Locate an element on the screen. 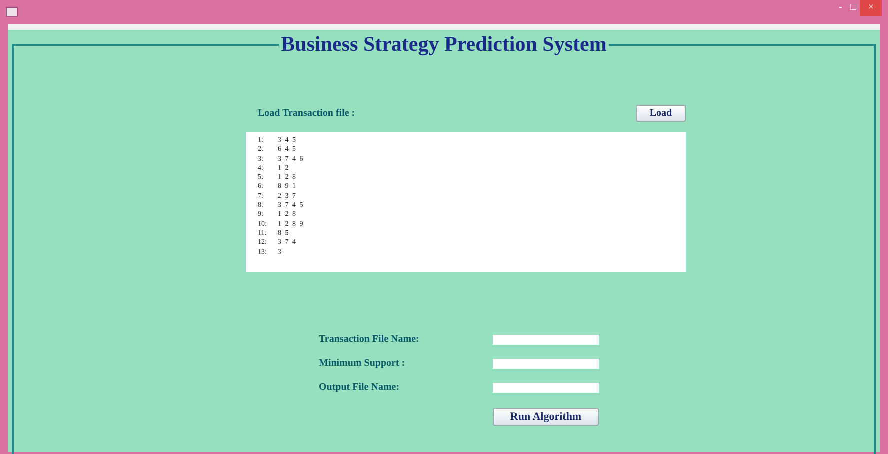 This screenshot has width=888, height=454. load-button: Load is located at coordinates (661, 113).